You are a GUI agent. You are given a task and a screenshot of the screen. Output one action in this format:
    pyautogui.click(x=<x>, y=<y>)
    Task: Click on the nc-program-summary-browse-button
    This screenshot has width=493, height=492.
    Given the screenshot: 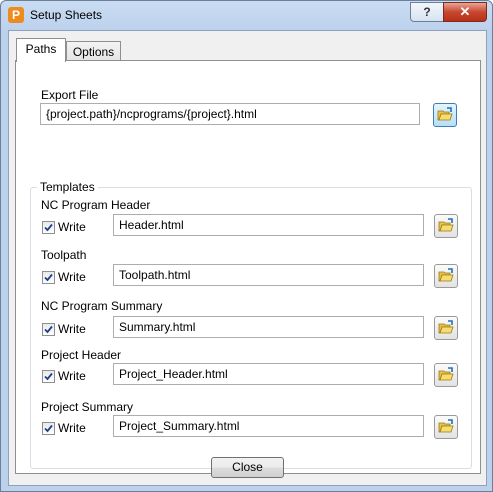 What is the action you would take?
    pyautogui.click(x=446, y=328)
    